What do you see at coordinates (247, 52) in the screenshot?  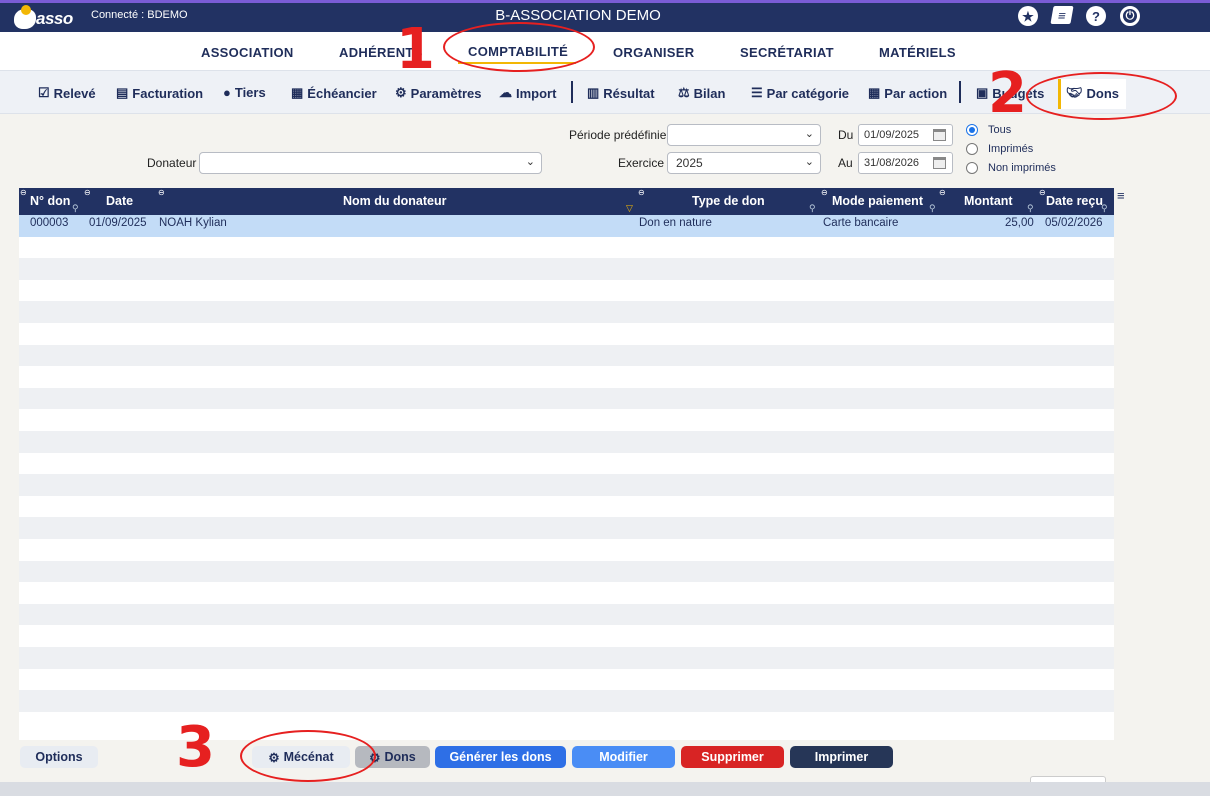 I see `menu-association: ASSOCIATION` at bounding box center [247, 52].